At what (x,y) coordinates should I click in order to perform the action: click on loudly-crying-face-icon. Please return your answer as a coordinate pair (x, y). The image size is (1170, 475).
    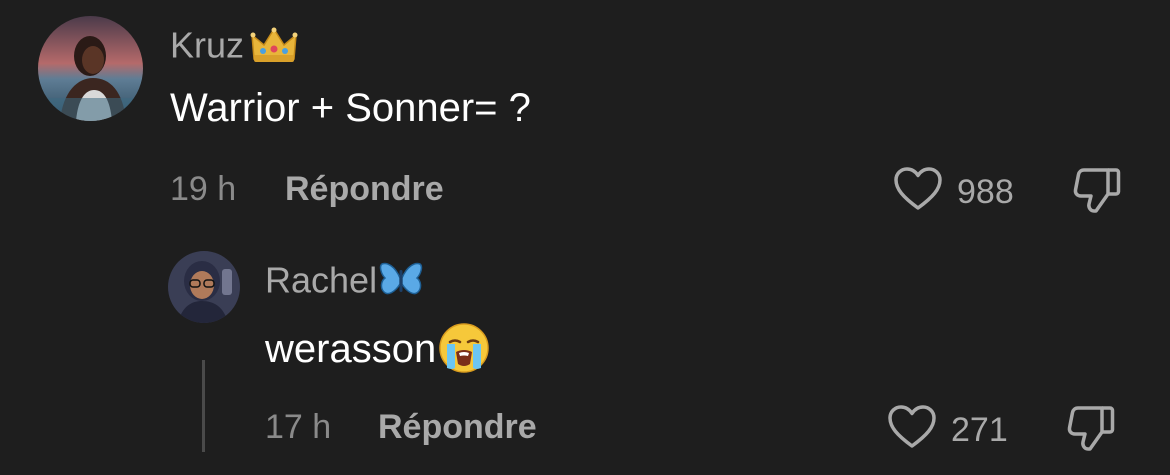
    Looking at the image, I should click on (464, 351).